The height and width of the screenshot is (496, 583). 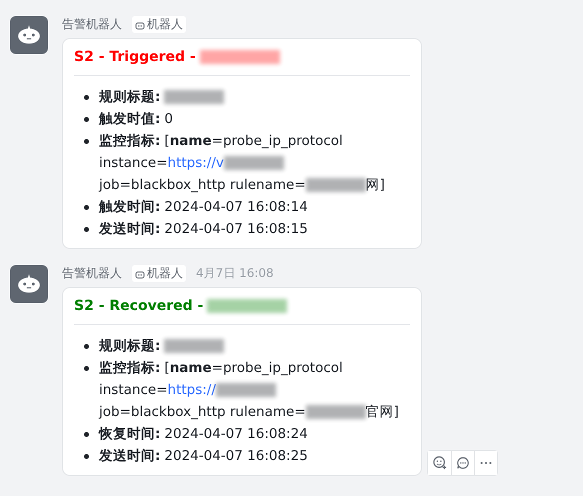 I want to click on field-value: 官网], so click(x=382, y=412).